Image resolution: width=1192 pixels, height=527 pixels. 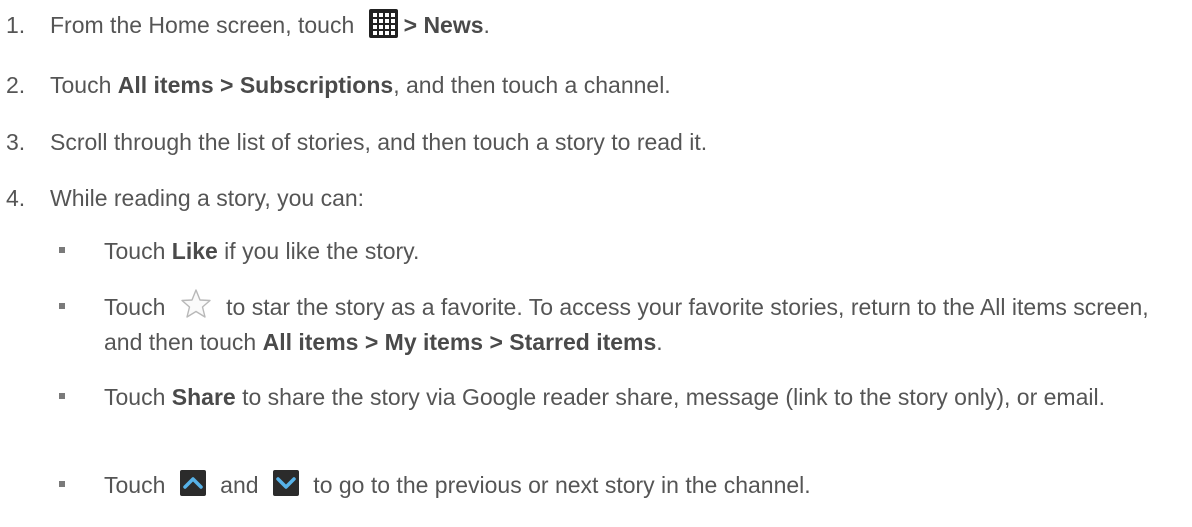 What do you see at coordinates (196, 304) in the screenshot?
I see `star-icon` at bounding box center [196, 304].